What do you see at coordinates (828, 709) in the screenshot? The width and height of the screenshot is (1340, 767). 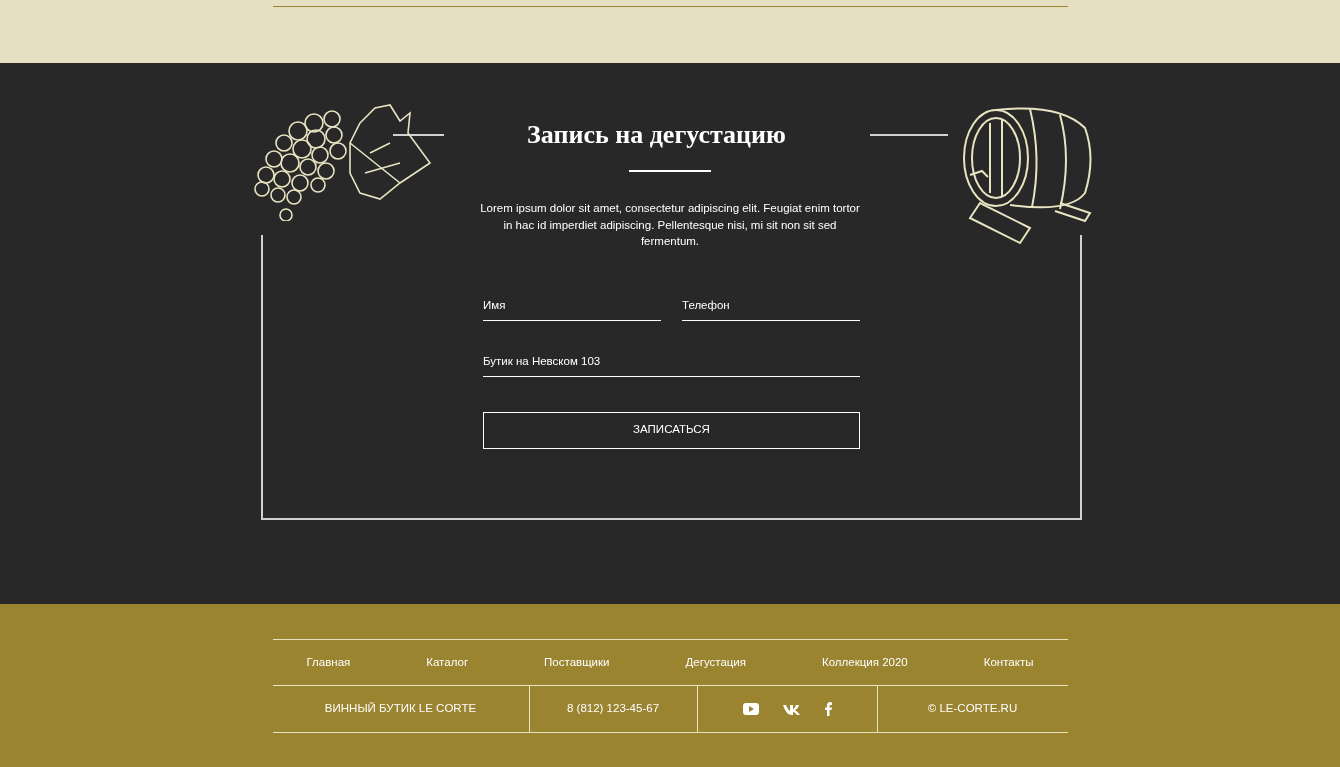 I see `facebook-icon` at bounding box center [828, 709].